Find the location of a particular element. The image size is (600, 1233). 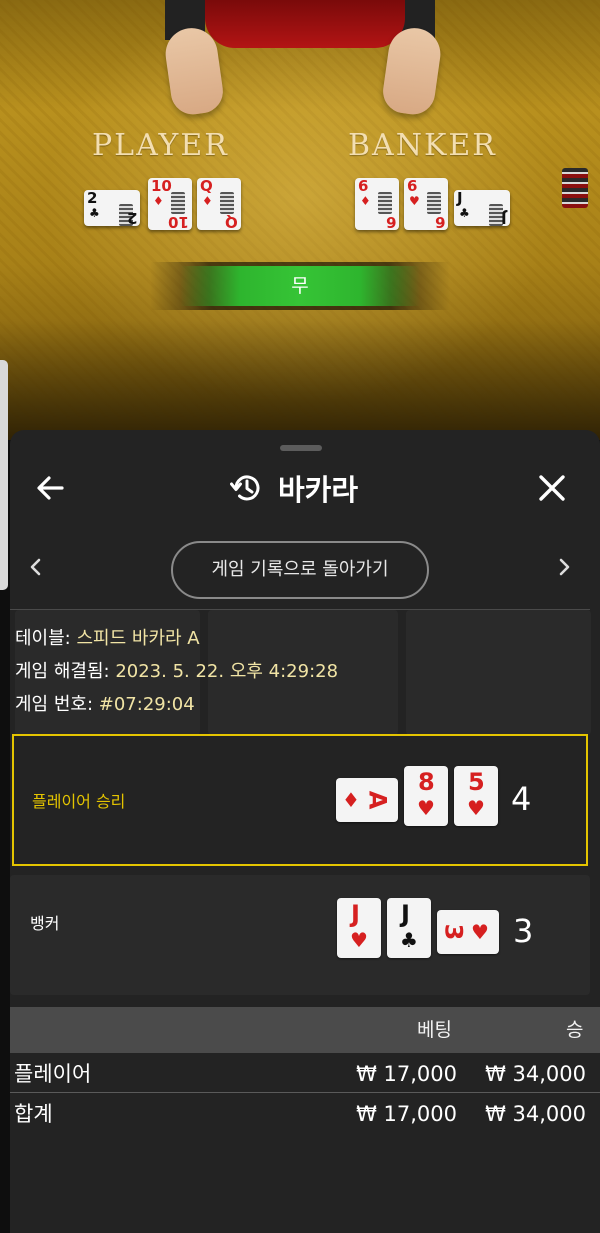

player-card-3: 5 ♥ is located at coordinates (476, 796).